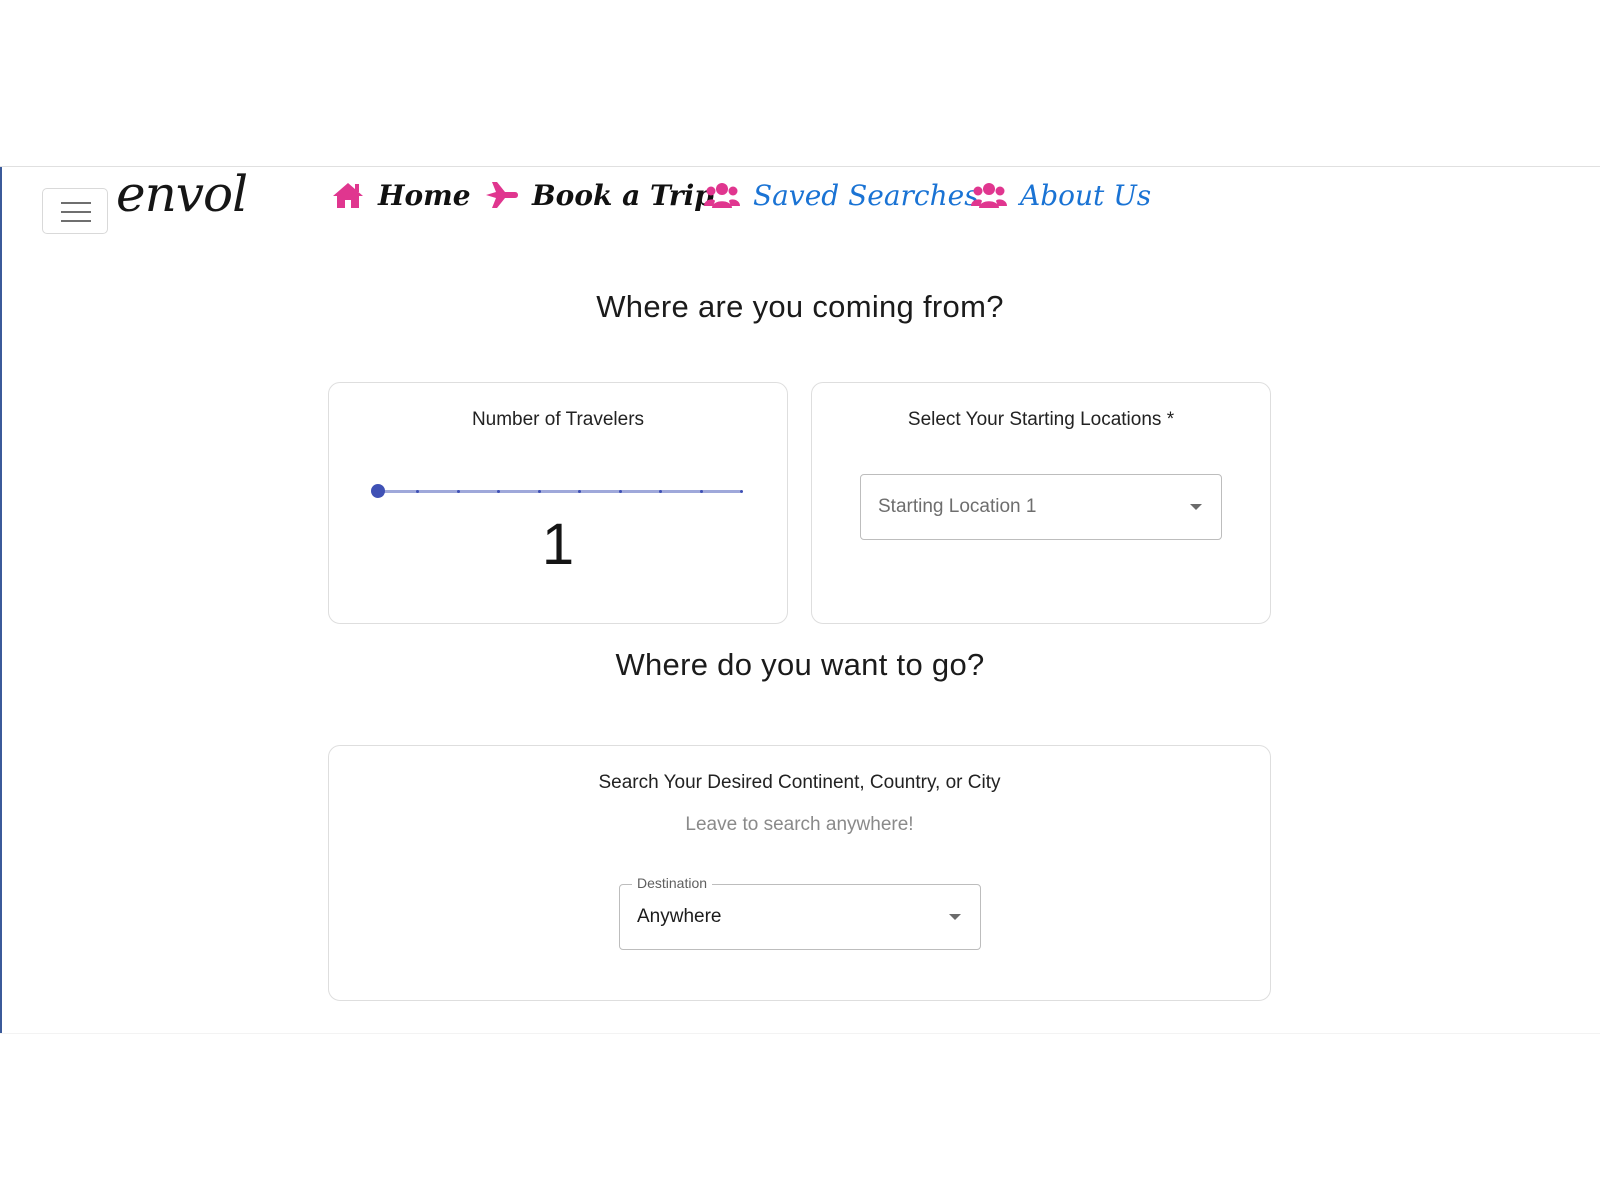 Image resolution: width=1600 pixels, height=1200 pixels. I want to click on travelers-card: Number of Travelers 1, so click(558, 503).